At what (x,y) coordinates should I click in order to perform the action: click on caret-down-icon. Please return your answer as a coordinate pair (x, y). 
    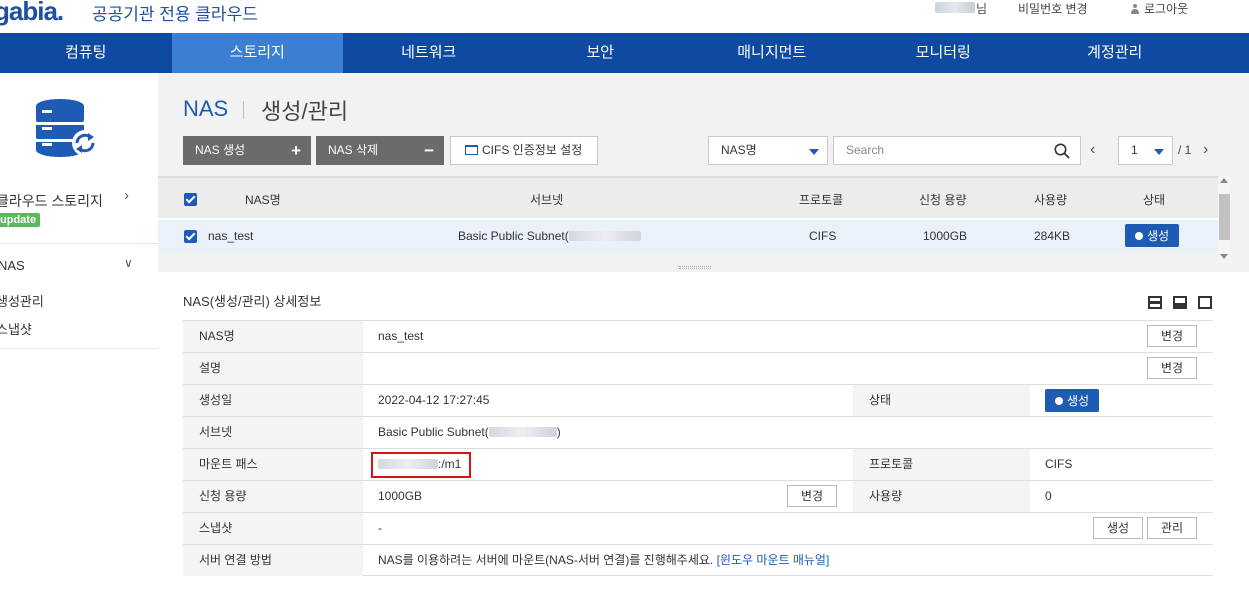
    Looking at the image, I should click on (814, 152).